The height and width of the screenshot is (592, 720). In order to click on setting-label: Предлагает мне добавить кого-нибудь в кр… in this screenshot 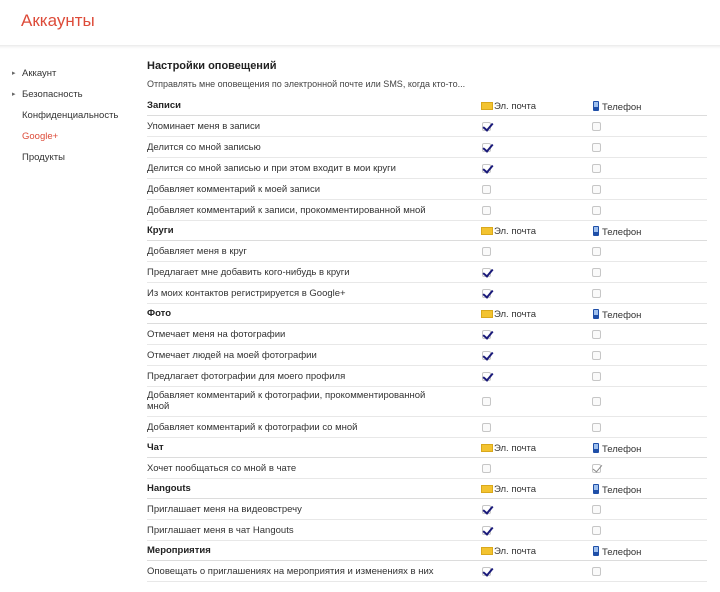, I will do `click(248, 272)`.